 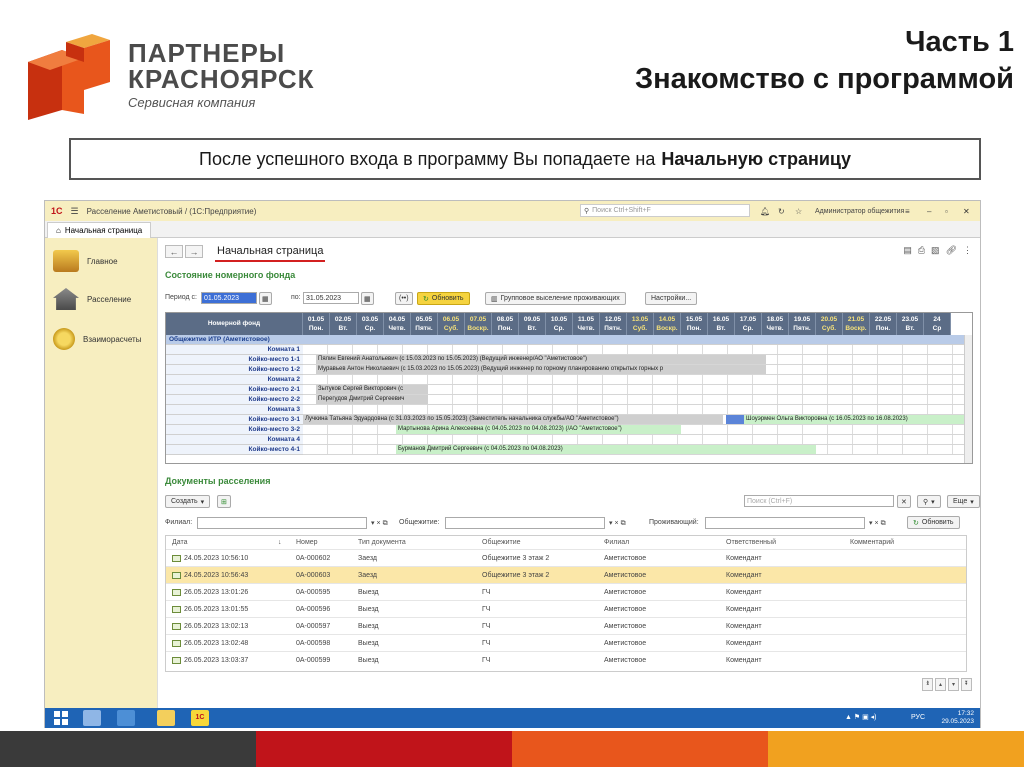 I want to click on filter-dorm-input, so click(x=525, y=523).